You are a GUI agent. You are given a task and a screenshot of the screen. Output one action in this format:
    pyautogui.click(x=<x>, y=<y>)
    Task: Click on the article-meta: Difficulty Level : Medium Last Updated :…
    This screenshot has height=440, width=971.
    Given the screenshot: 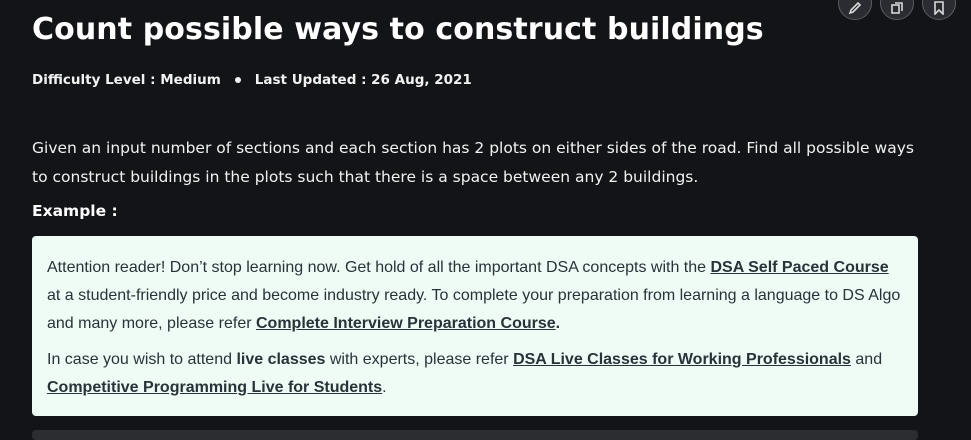 What is the action you would take?
    pyautogui.click(x=252, y=80)
    